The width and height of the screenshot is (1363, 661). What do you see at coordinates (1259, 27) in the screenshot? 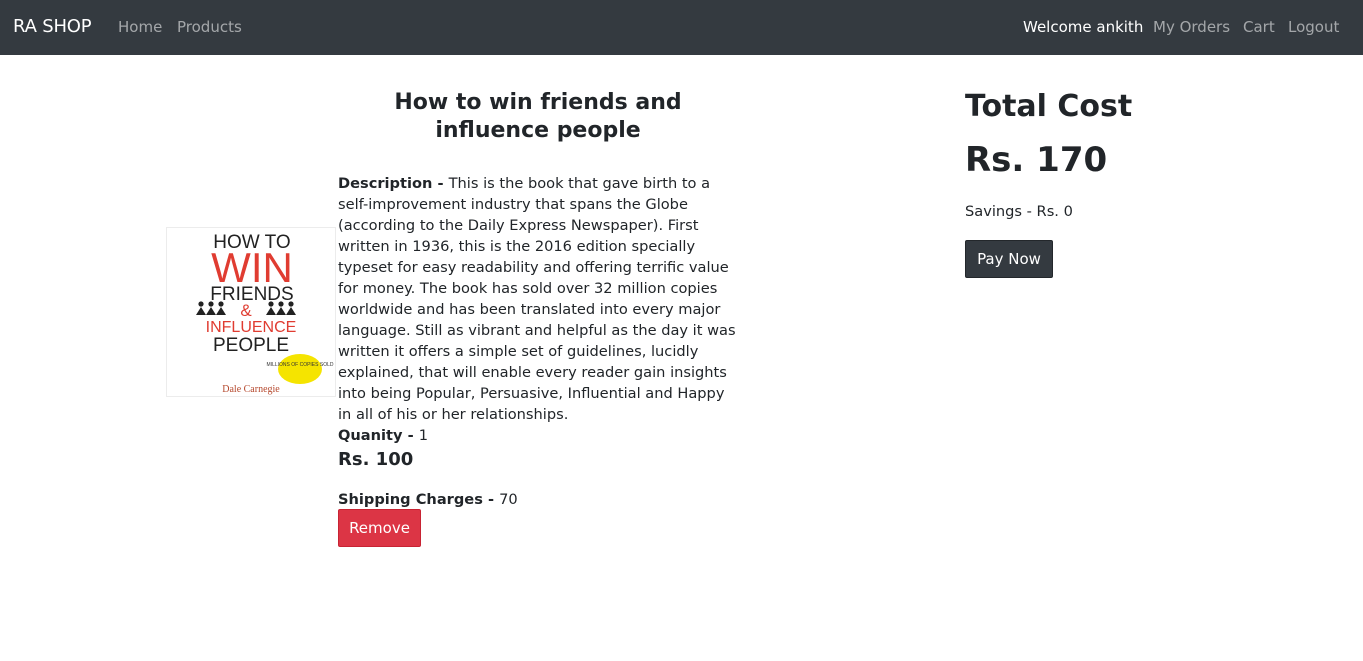
I see `nav-cart-link: Cart` at bounding box center [1259, 27].